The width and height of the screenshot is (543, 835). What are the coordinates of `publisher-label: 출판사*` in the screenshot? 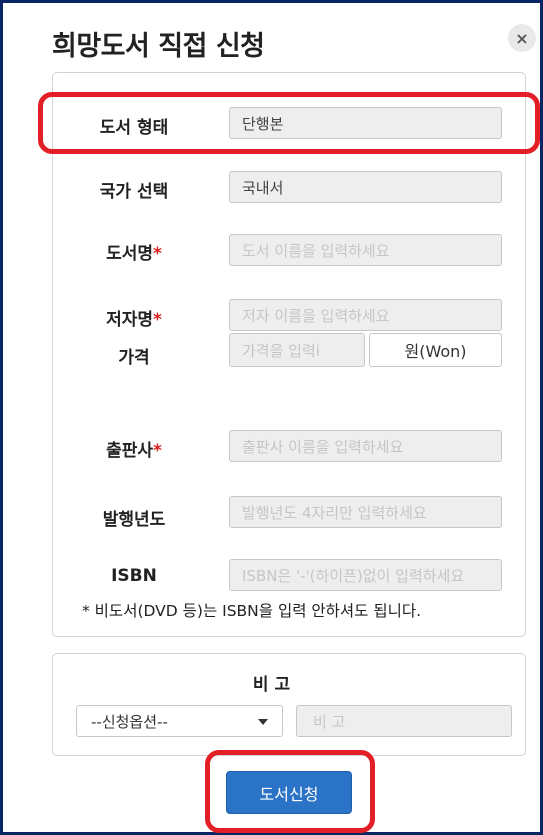 It's located at (134, 451).